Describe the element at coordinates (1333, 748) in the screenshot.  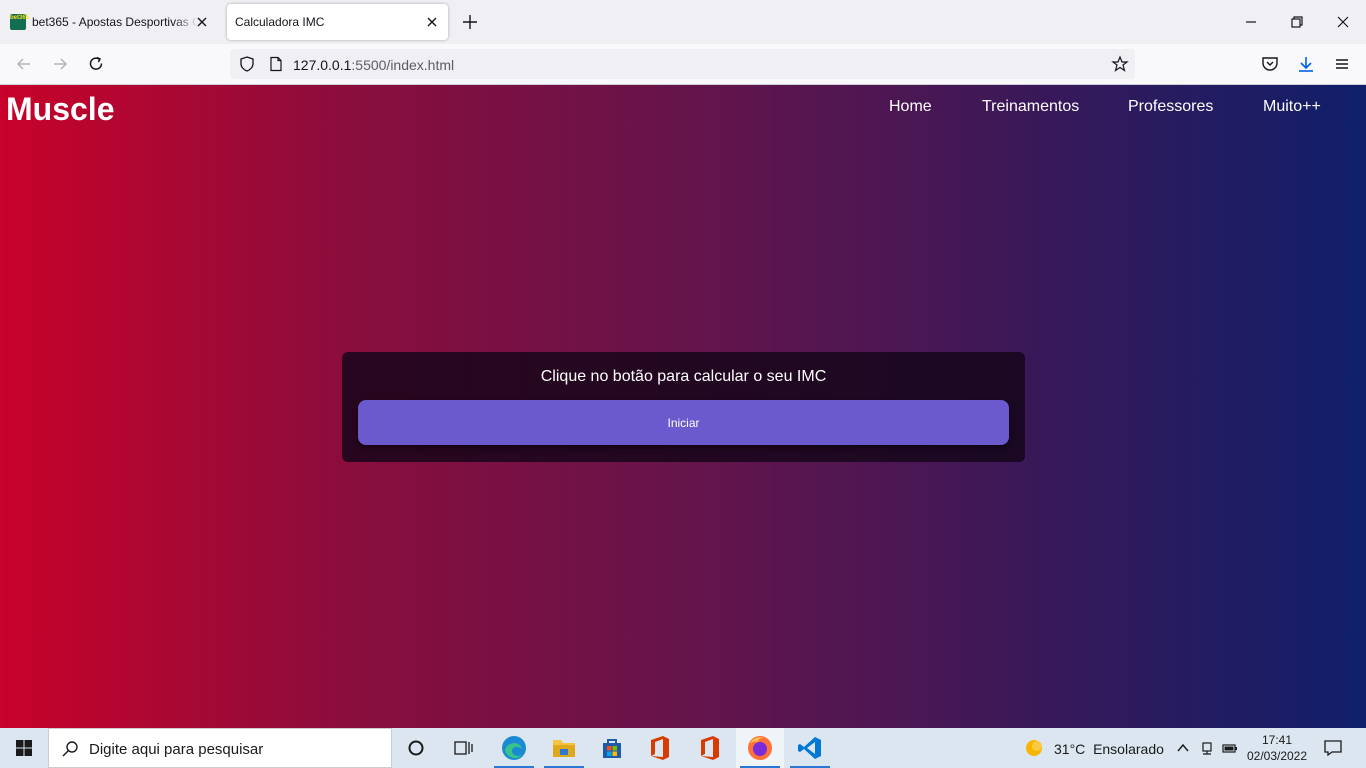
I see `notifications-icon` at that location.